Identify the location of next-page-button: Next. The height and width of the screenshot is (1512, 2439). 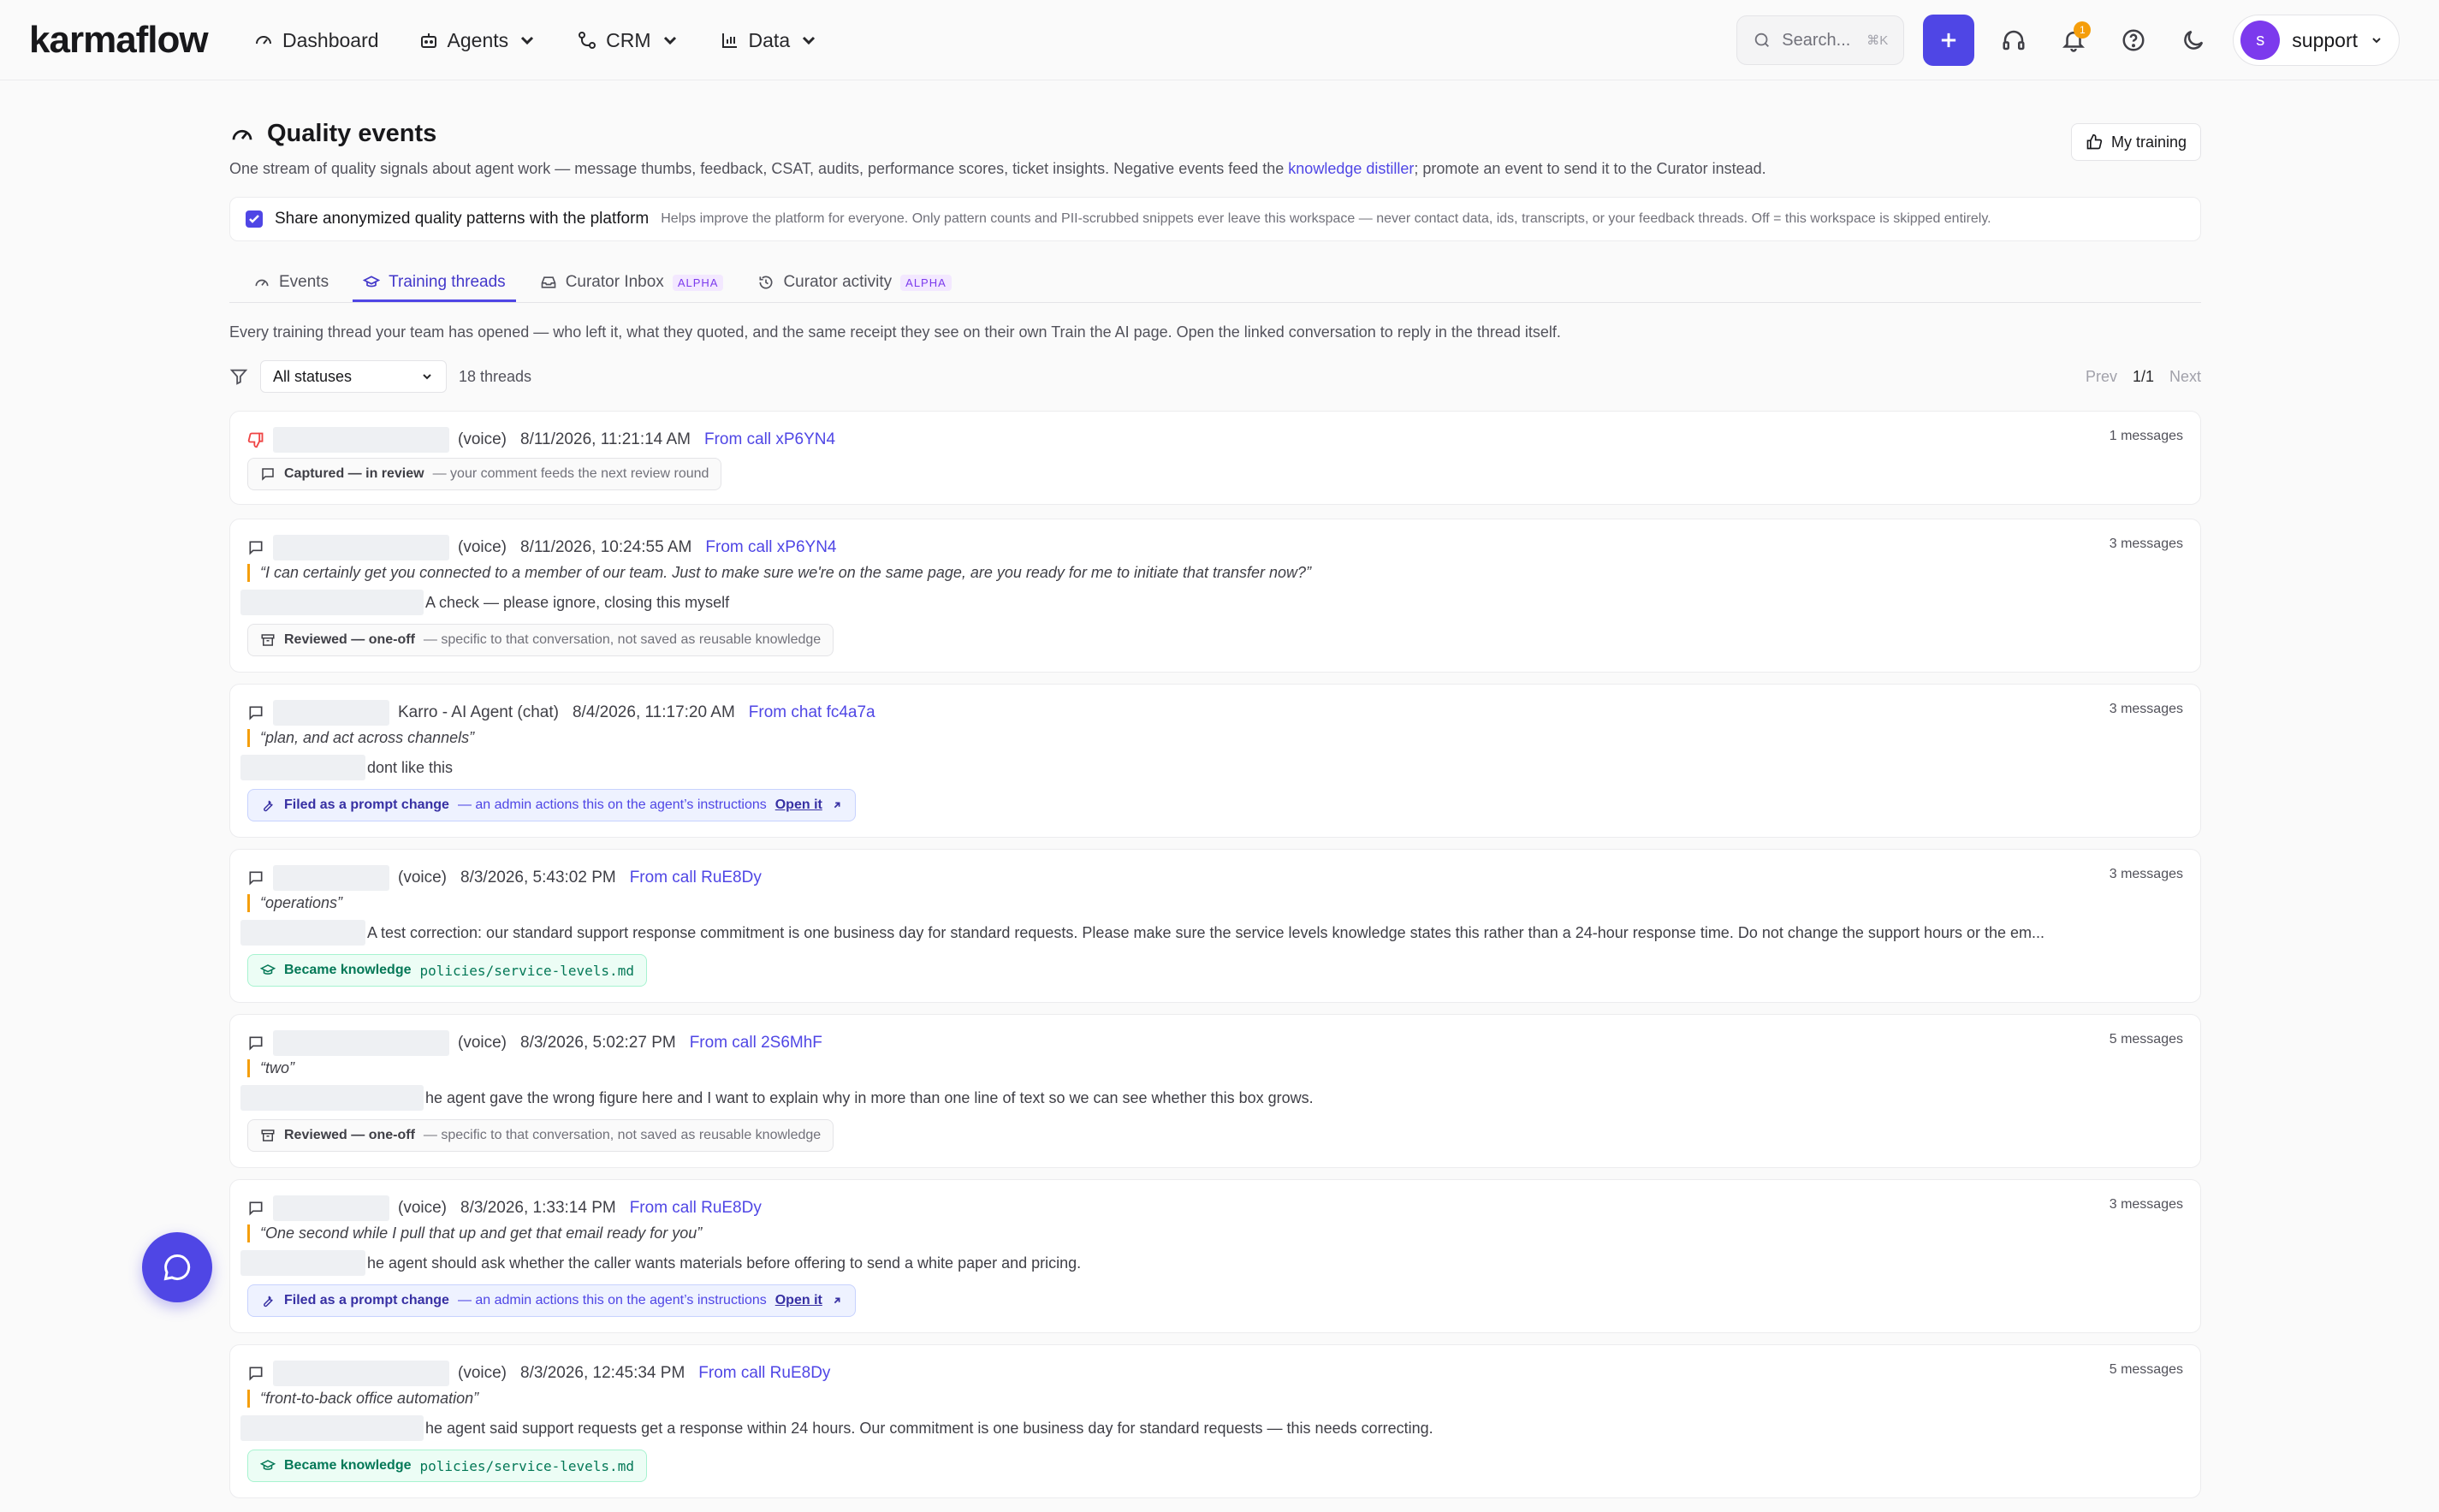
(2185, 377).